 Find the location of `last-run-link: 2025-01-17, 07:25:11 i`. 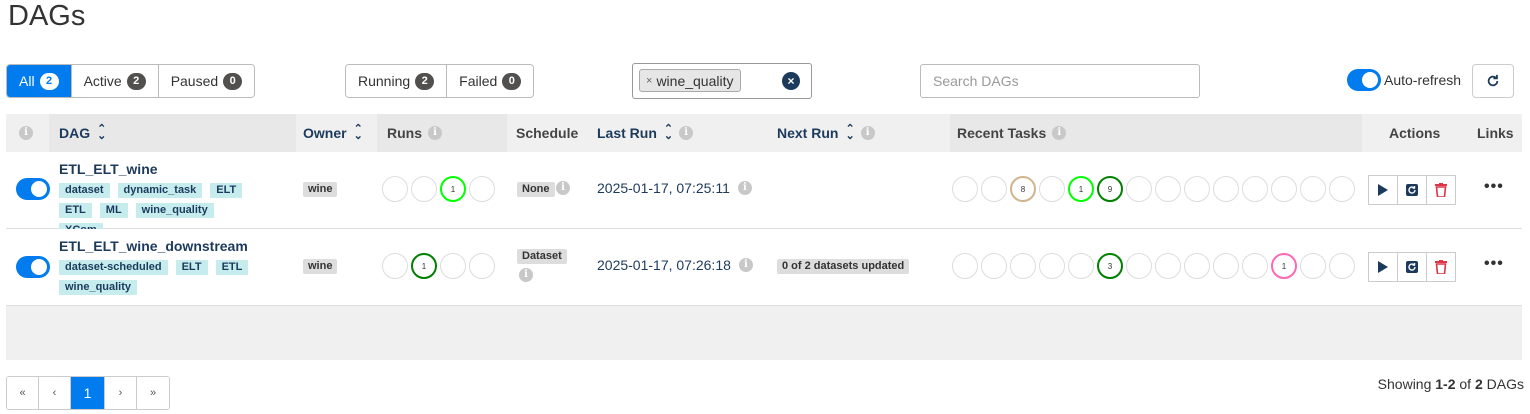

last-run-link: 2025-01-17, 07:25:11 i is located at coordinates (674, 188).